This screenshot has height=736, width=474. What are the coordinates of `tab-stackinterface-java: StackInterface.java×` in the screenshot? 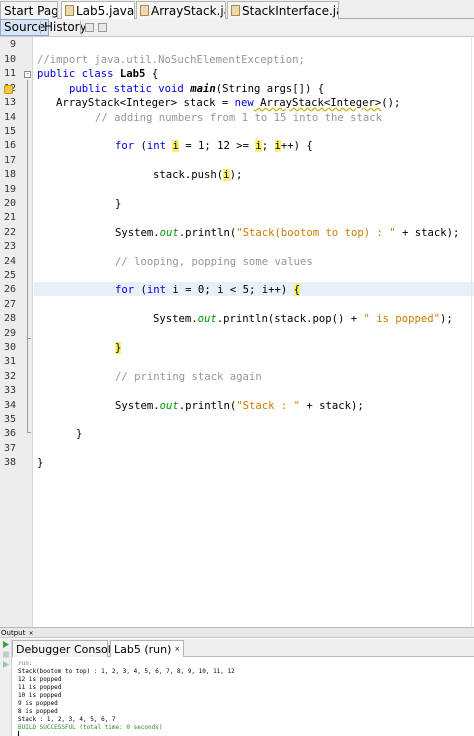 It's located at (283, 10).